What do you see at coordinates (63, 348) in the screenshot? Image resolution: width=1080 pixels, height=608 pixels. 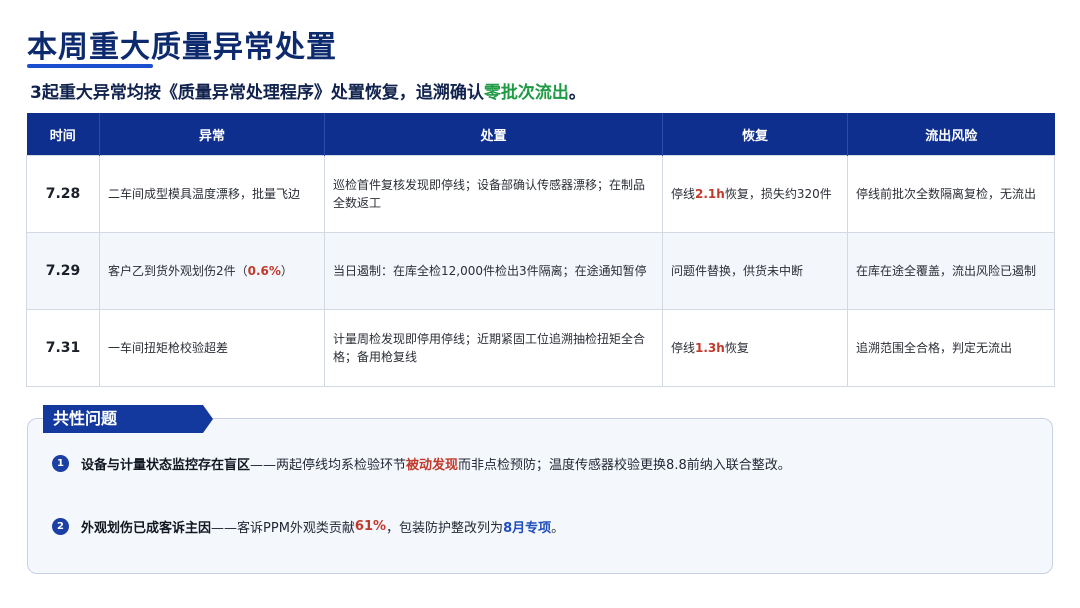 I see `cell-date: 7.31` at bounding box center [63, 348].